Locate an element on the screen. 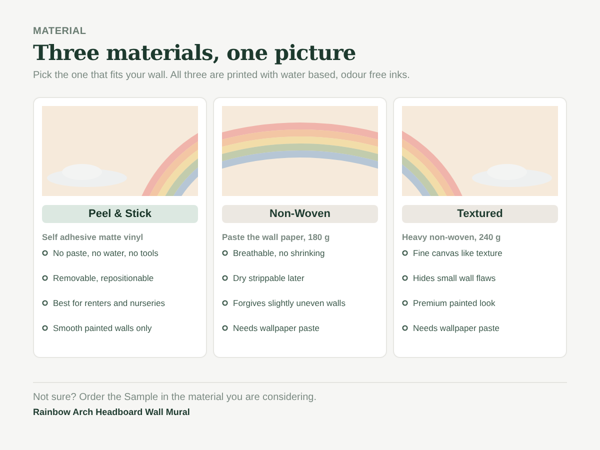 This screenshot has height=450, width=600. material-name: Peel & Stick is located at coordinates (120, 214).